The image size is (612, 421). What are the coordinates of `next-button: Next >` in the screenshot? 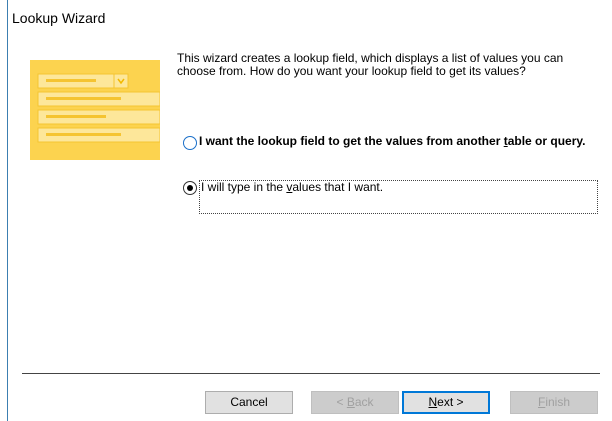 It's located at (446, 402).